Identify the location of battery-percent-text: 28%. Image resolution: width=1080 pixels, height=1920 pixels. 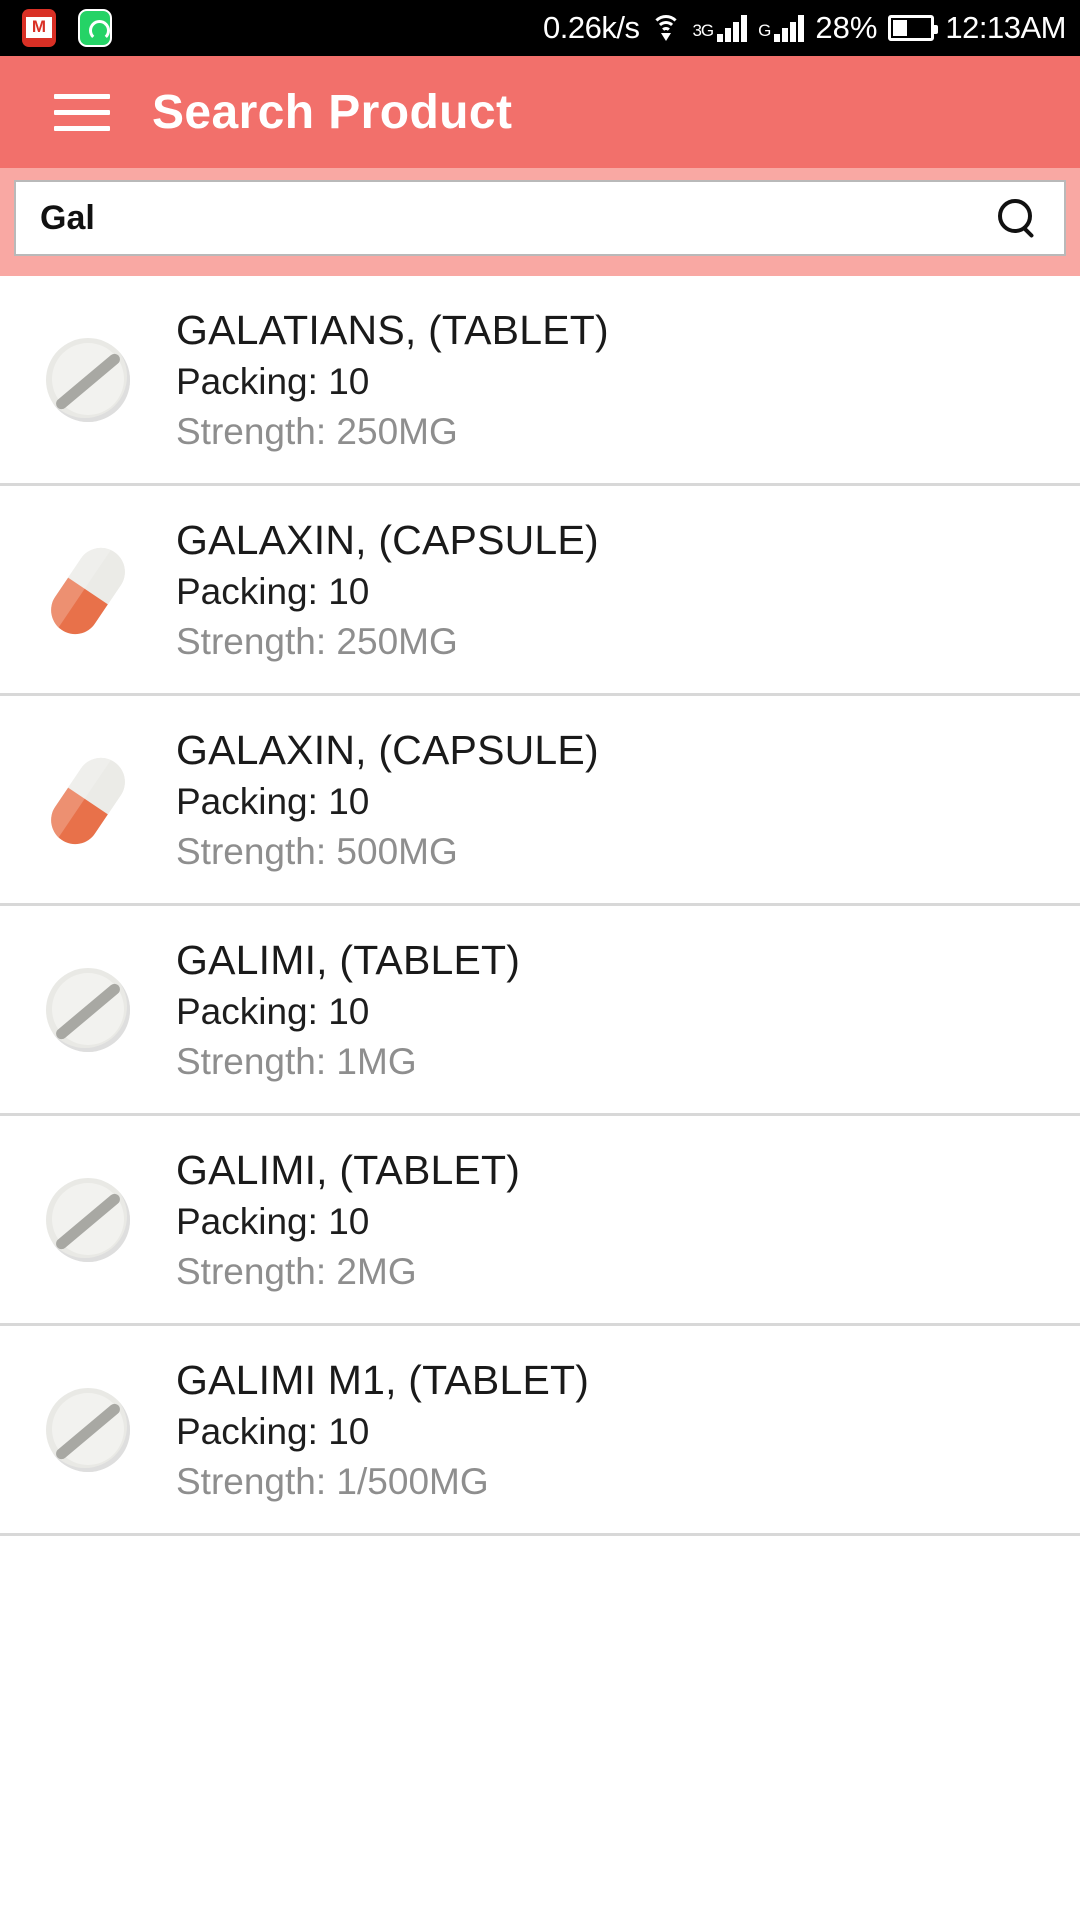
(846, 27).